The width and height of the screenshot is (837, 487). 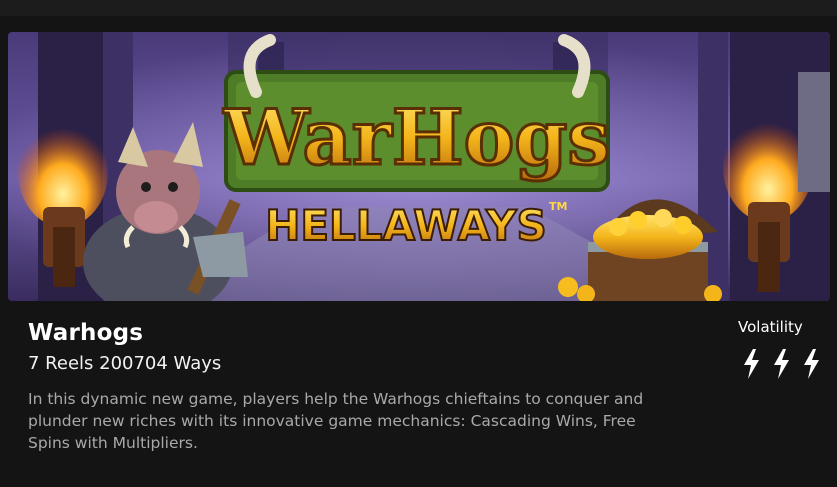 What do you see at coordinates (416, 137) in the screenshot?
I see `logo-main-text: WarHogs` at bounding box center [416, 137].